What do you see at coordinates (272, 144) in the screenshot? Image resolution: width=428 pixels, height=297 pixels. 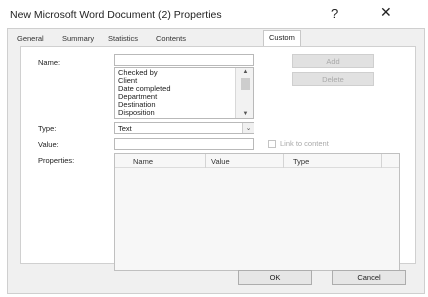 I see `link-to-content-checkbox` at bounding box center [272, 144].